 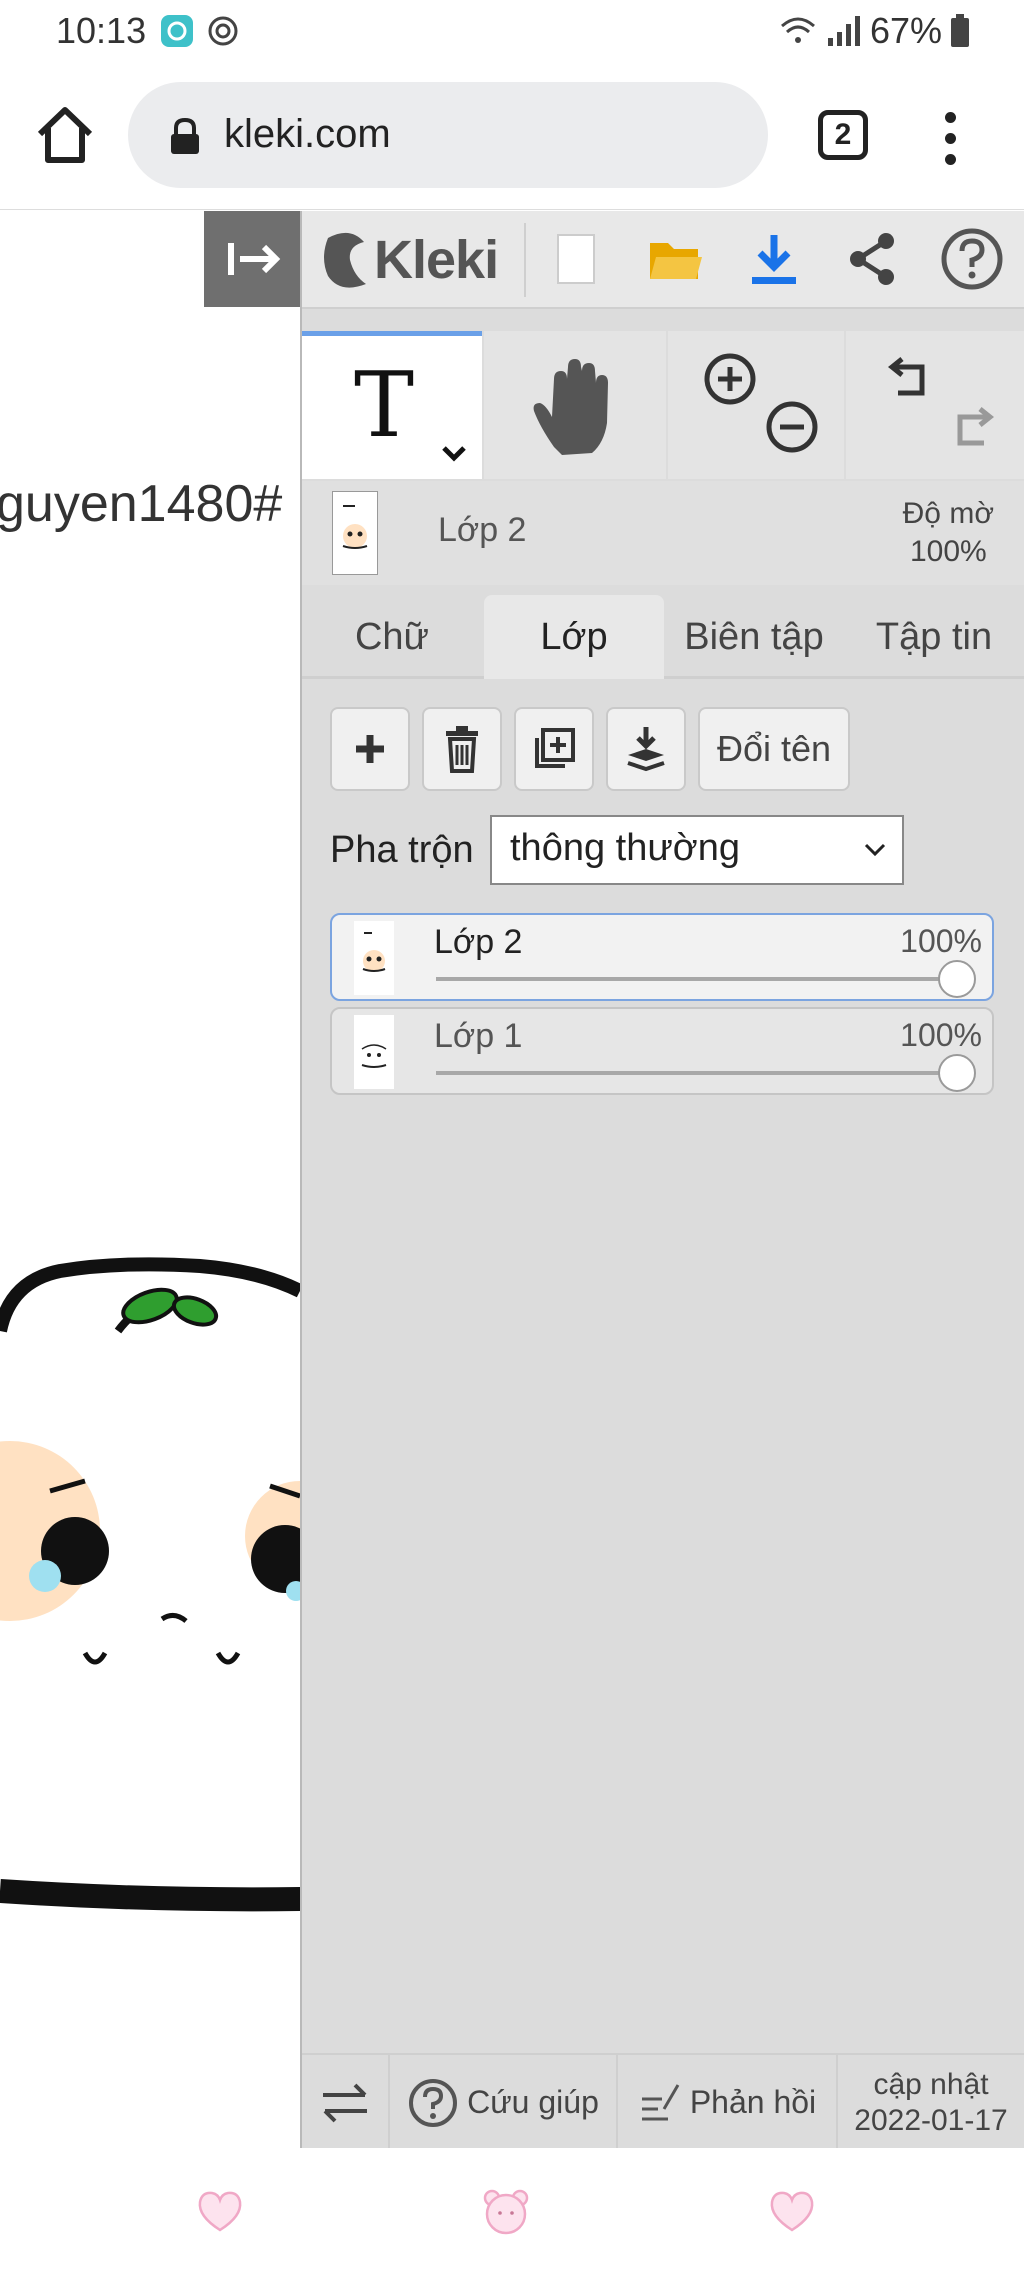 What do you see at coordinates (177, 31) in the screenshot?
I see `app-notification-icon` at bounding box center [177, 31].